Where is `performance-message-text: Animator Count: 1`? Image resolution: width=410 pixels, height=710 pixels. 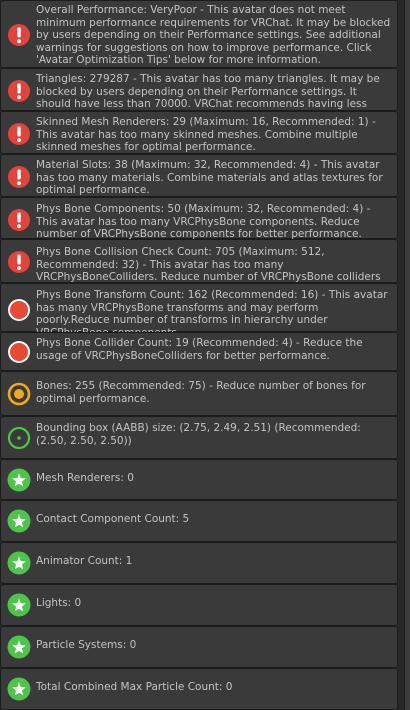 performance-message-text: Animator Count: 1 is located at coordinates (84, 561).